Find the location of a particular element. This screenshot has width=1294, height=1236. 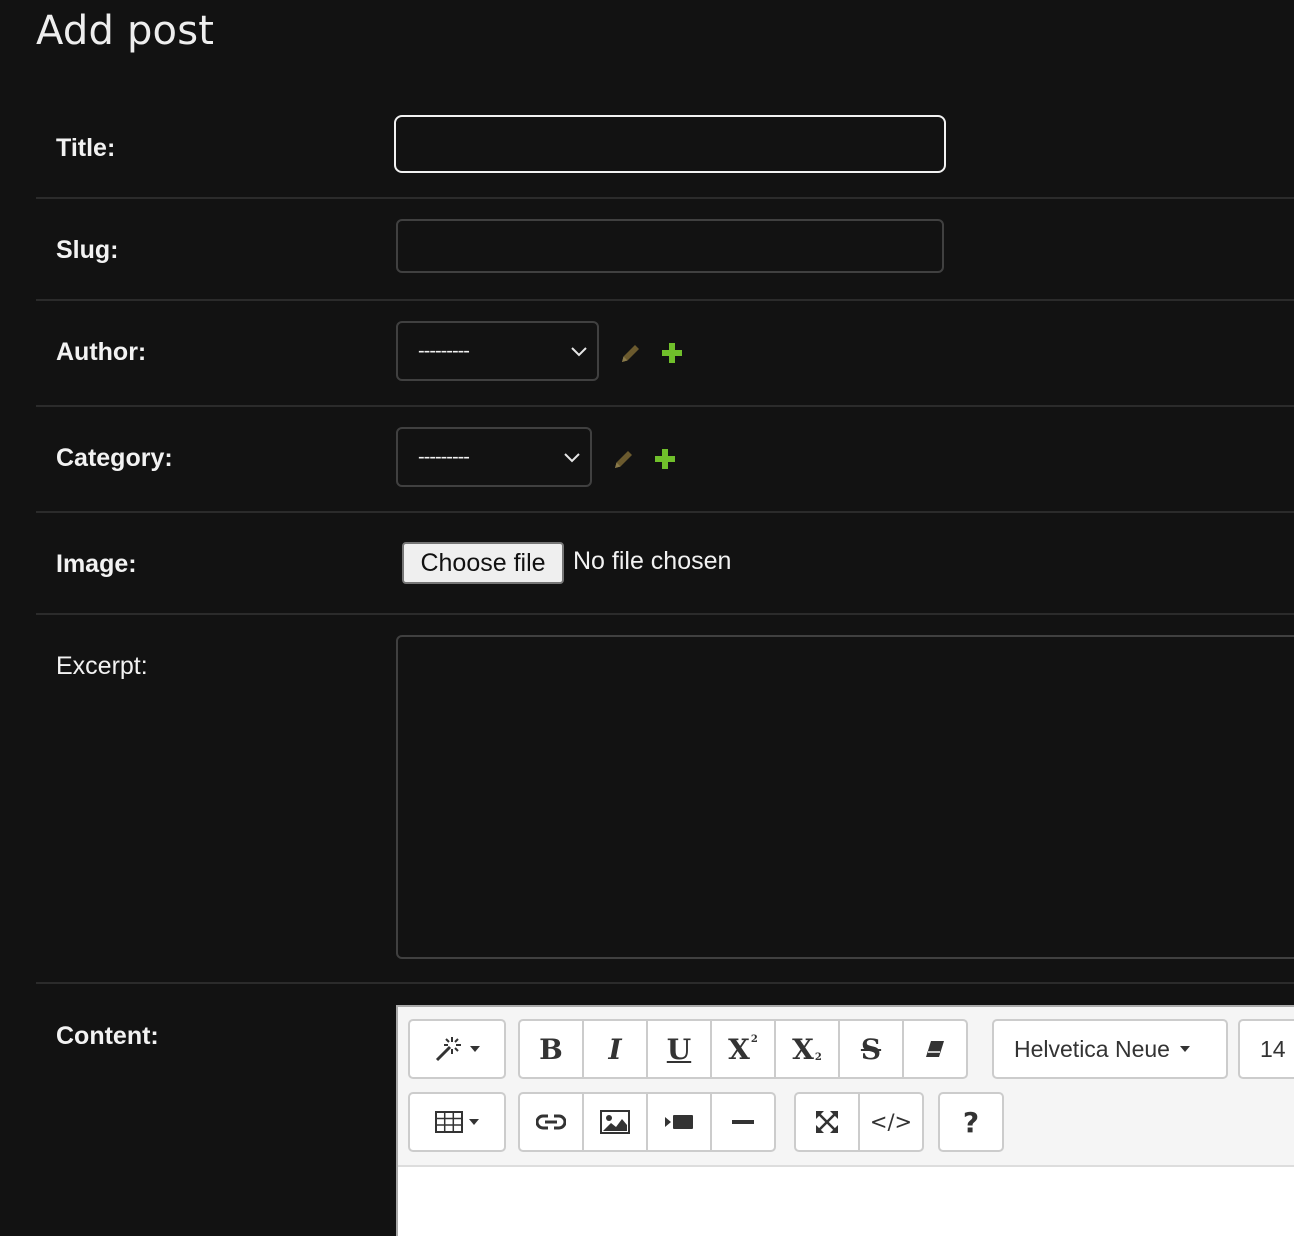

video-button is located at coordinates (679, 1122).